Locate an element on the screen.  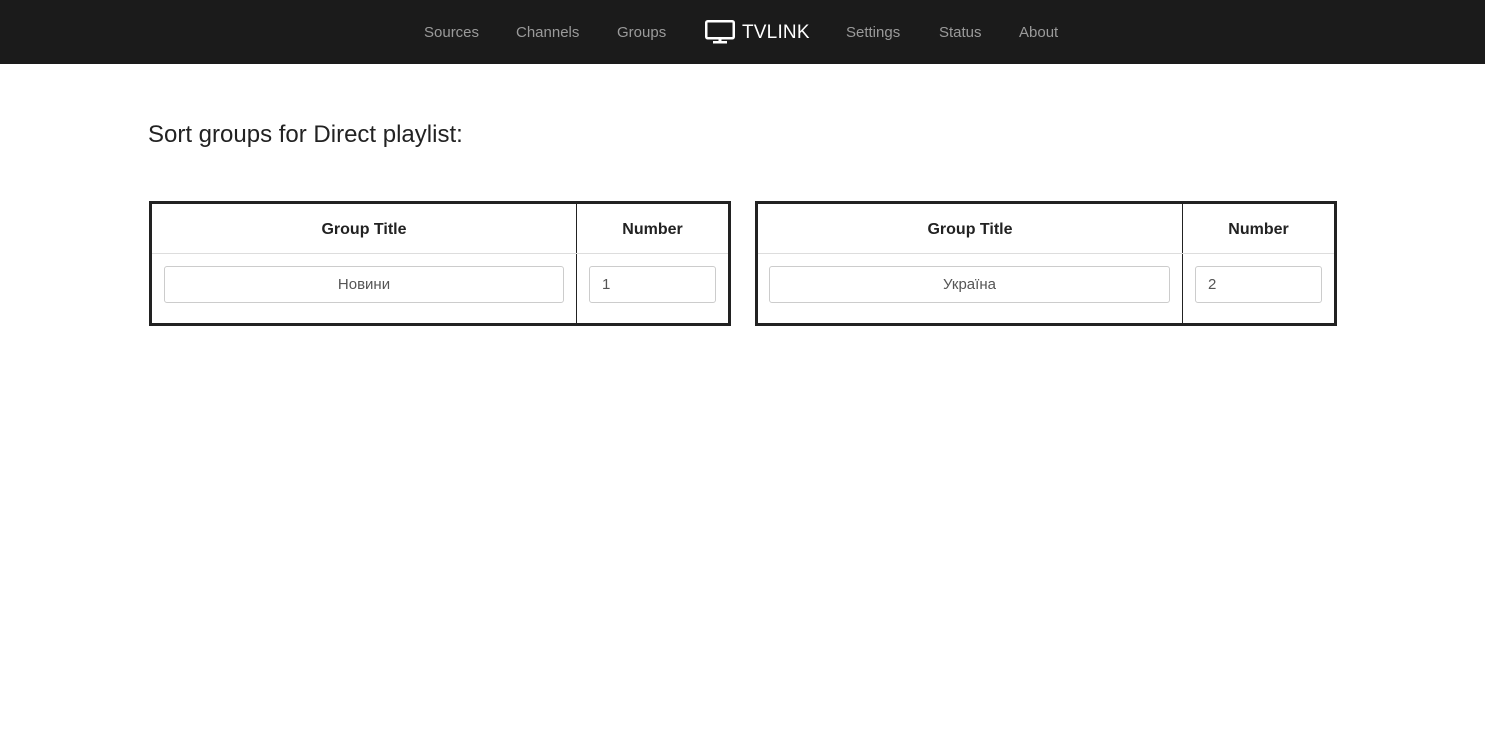
page-title: Sort groups for Direct playlist: is located at coordinates (305, 134).